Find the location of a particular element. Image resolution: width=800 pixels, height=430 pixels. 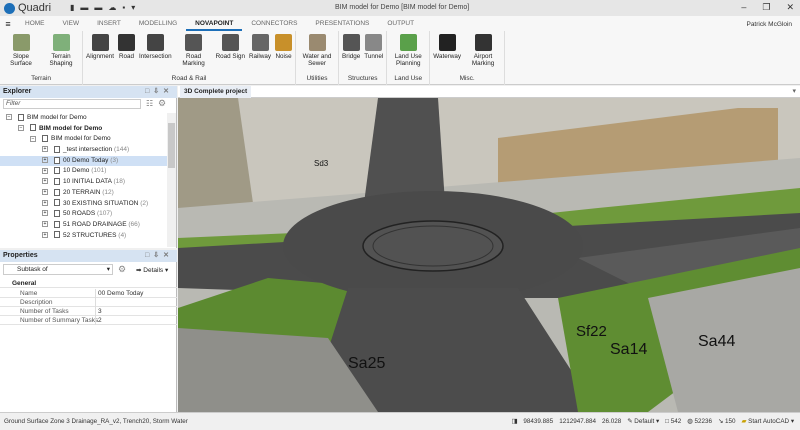

tree-item: +00 Demo Today (3) is located at coordinates (83, 161).